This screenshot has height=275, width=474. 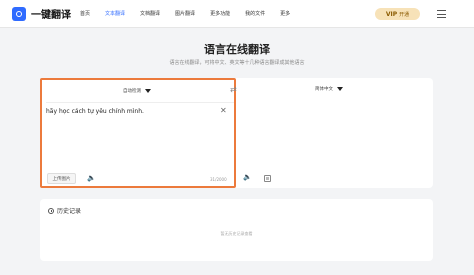 What do you see at coordinates (115, 14) in the screenshot?
I see `nav-item-text-translate: 文本翻译` at bounding box center [115, 14].